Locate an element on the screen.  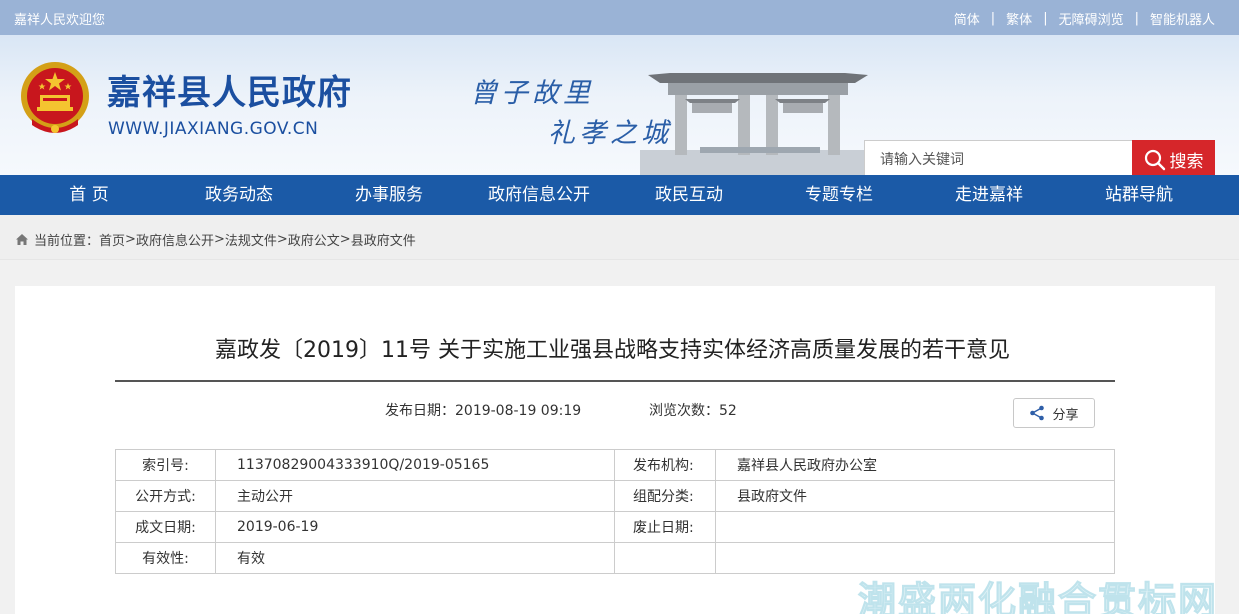
breadcrumb-regulations: 法规文件 is located at coordinates (251, 239).